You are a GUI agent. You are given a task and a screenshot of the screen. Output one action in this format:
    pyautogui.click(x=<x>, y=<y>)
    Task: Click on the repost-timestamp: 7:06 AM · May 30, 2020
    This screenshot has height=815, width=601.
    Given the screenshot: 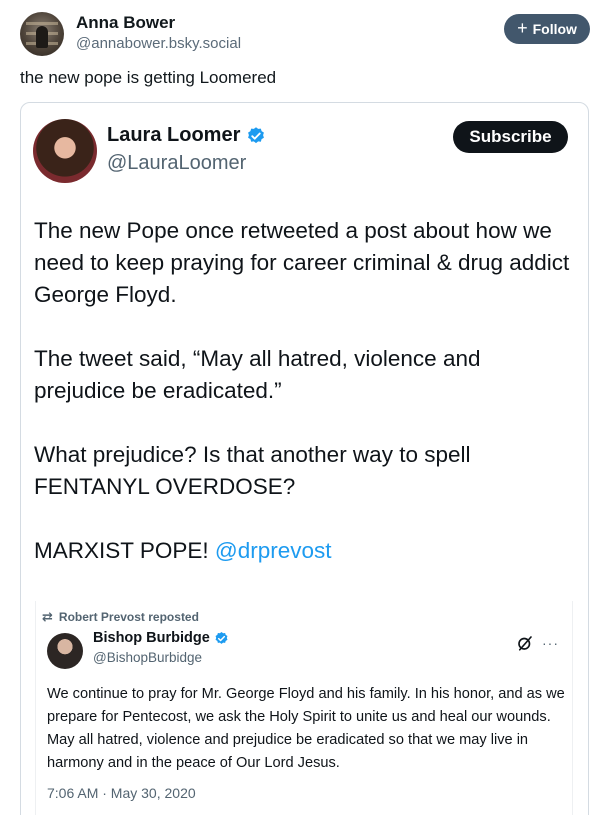 What is the action you would take?
    pyautogui.click(x=121, y=793)
    